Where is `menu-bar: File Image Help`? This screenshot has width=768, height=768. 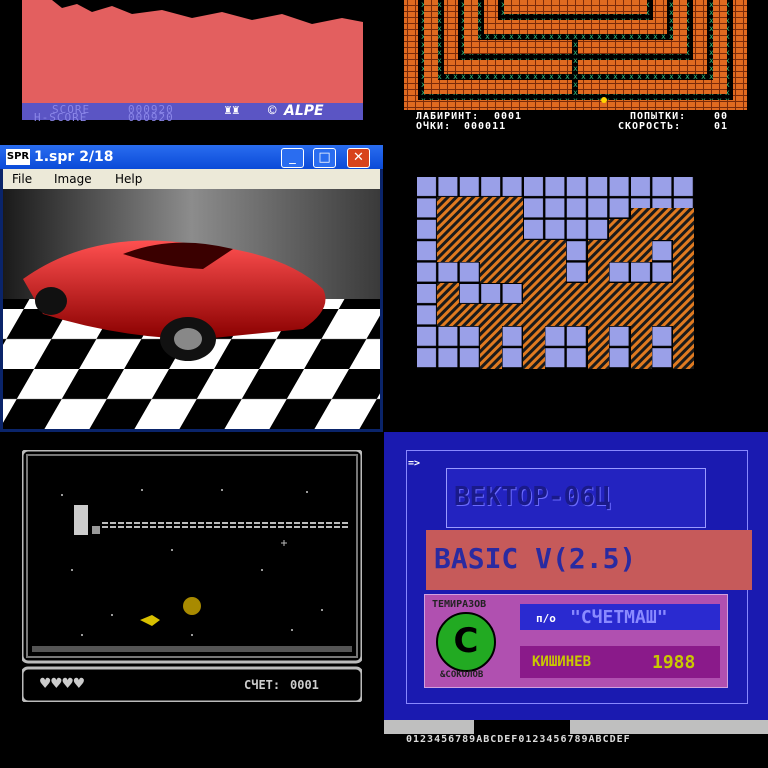 menu-bar: File Image Help is located at coordinates (191, 179).